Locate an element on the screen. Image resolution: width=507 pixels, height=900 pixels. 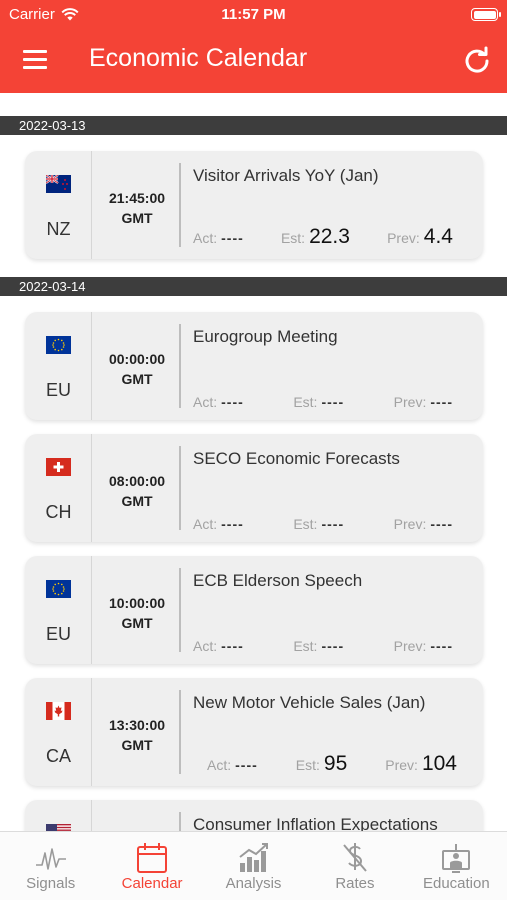
flag-column is located at coordinates (58, 815).